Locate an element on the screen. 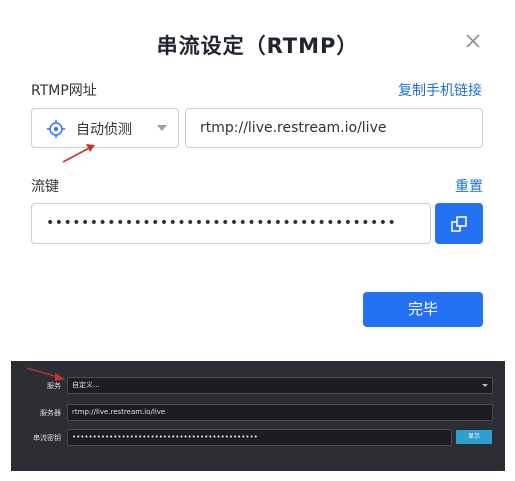  rtmp-url-label: RTMP网址 is located at coordinates (64, 91).